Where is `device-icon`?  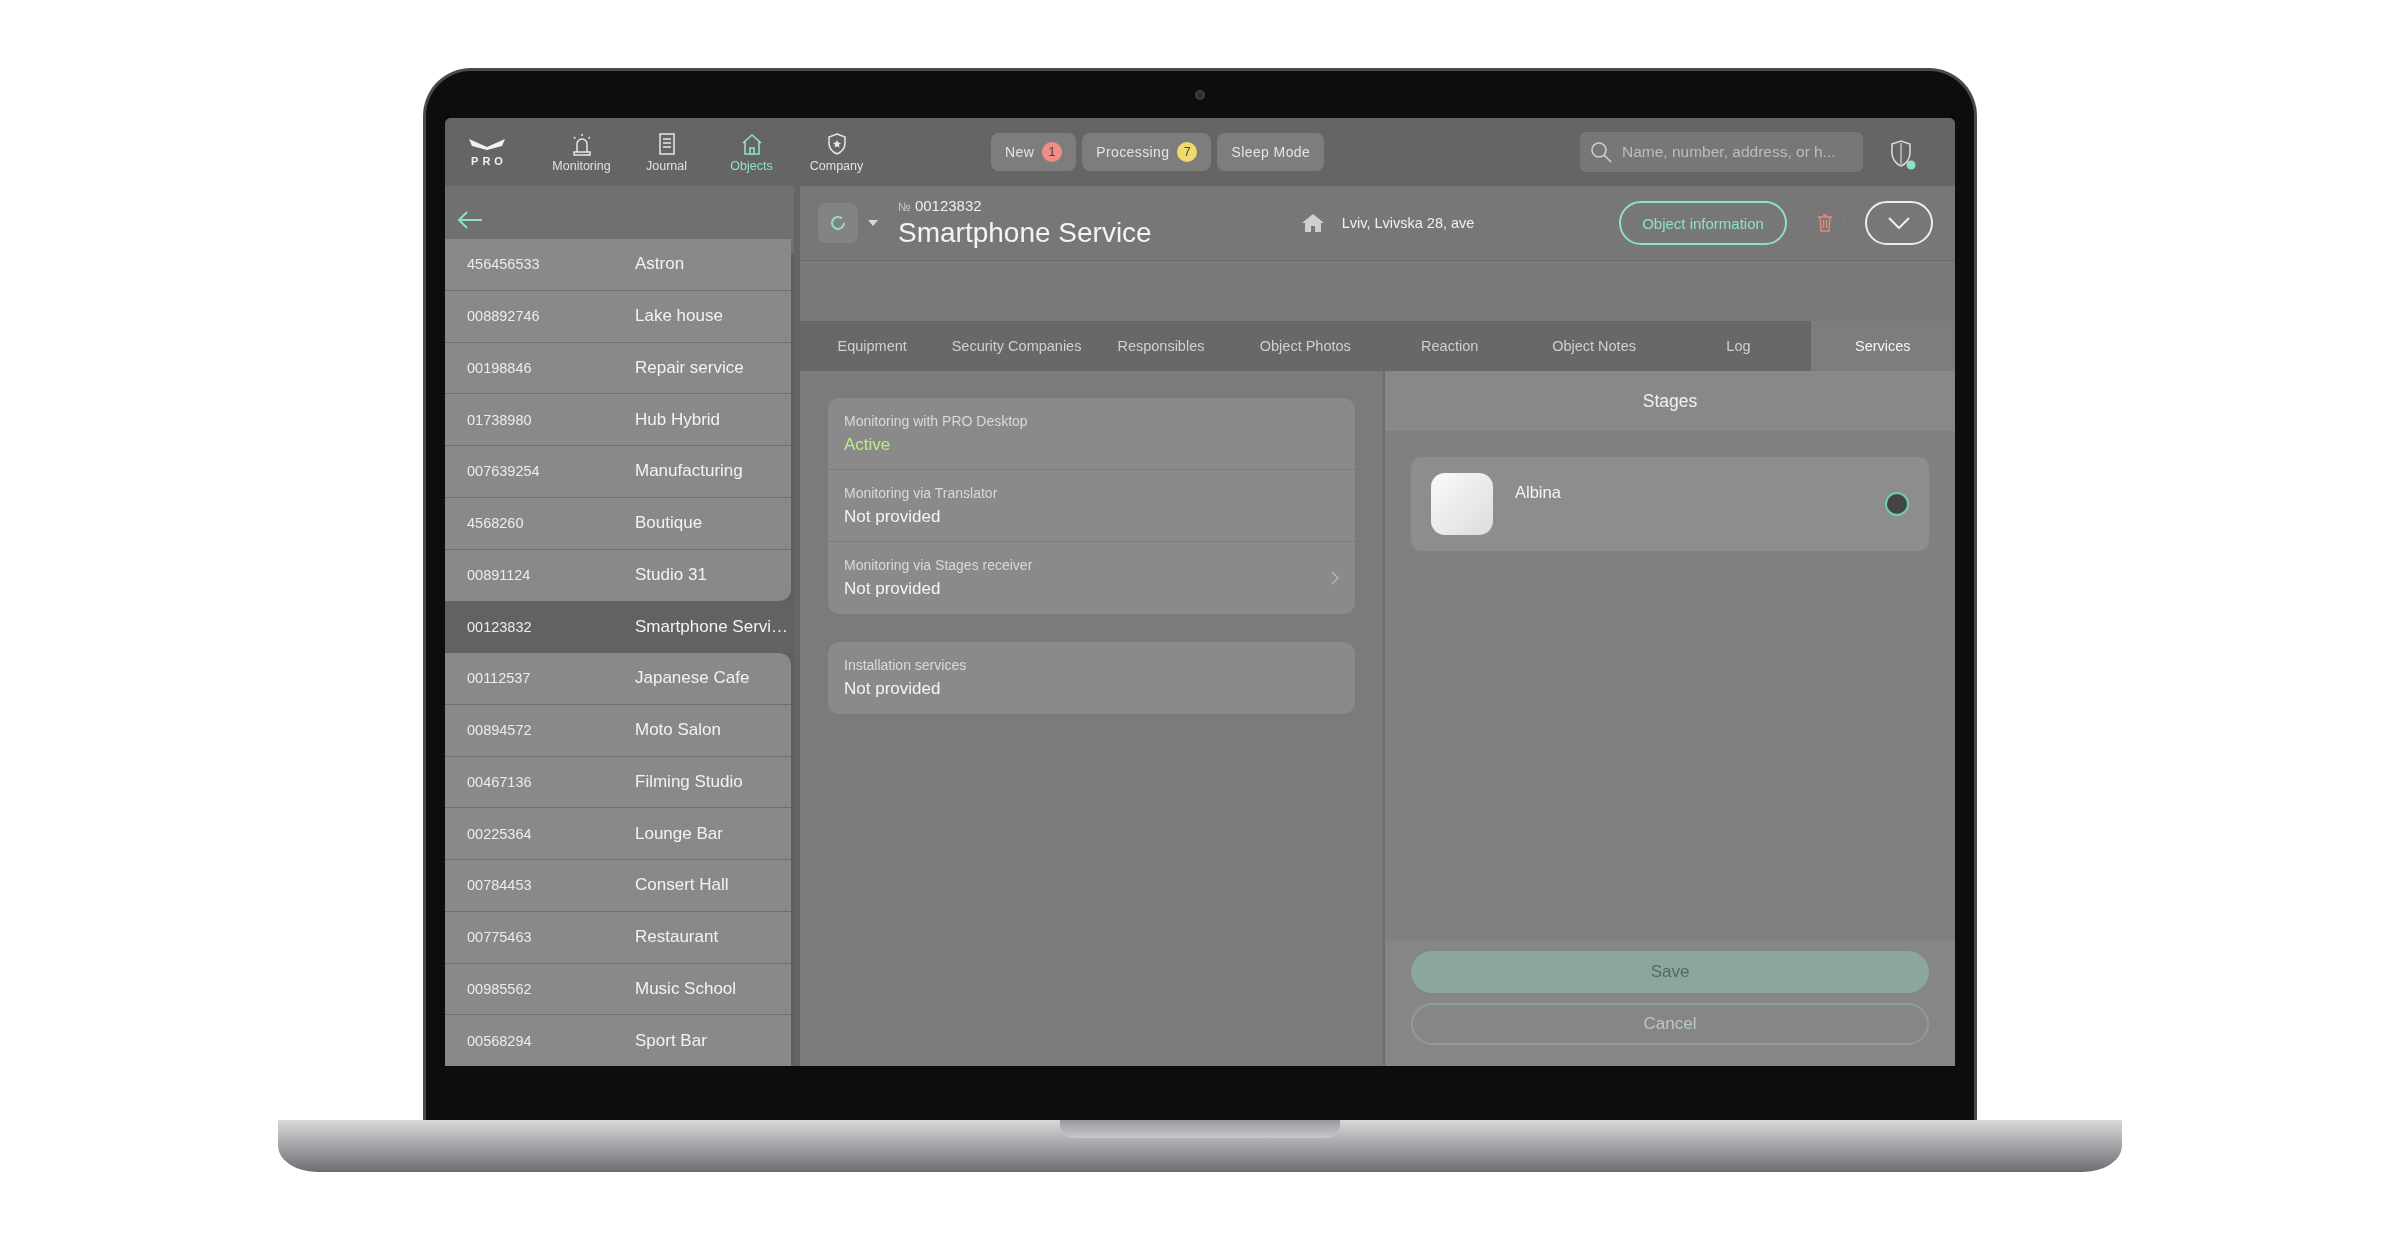 device-icon is located at coordinates (1462, 504).